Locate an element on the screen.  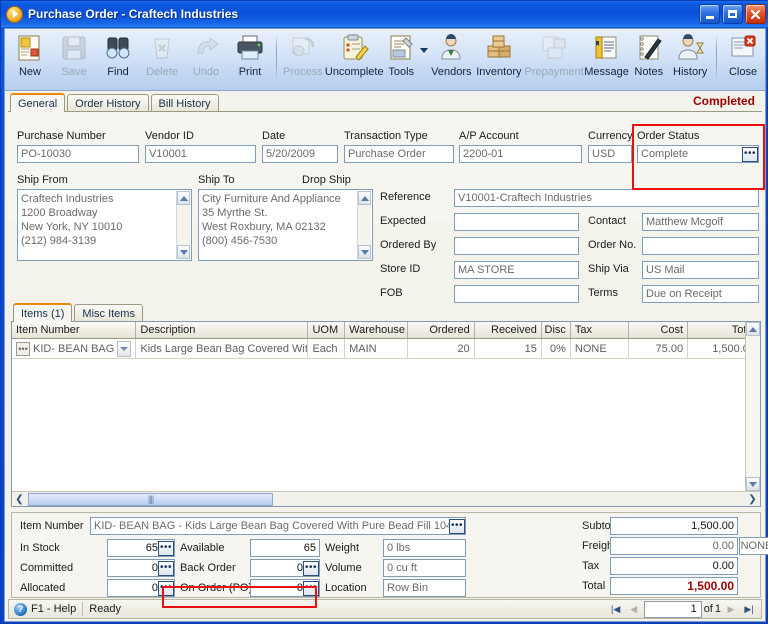
store-id-input: MA STORE is located at coordinates (516, 270).